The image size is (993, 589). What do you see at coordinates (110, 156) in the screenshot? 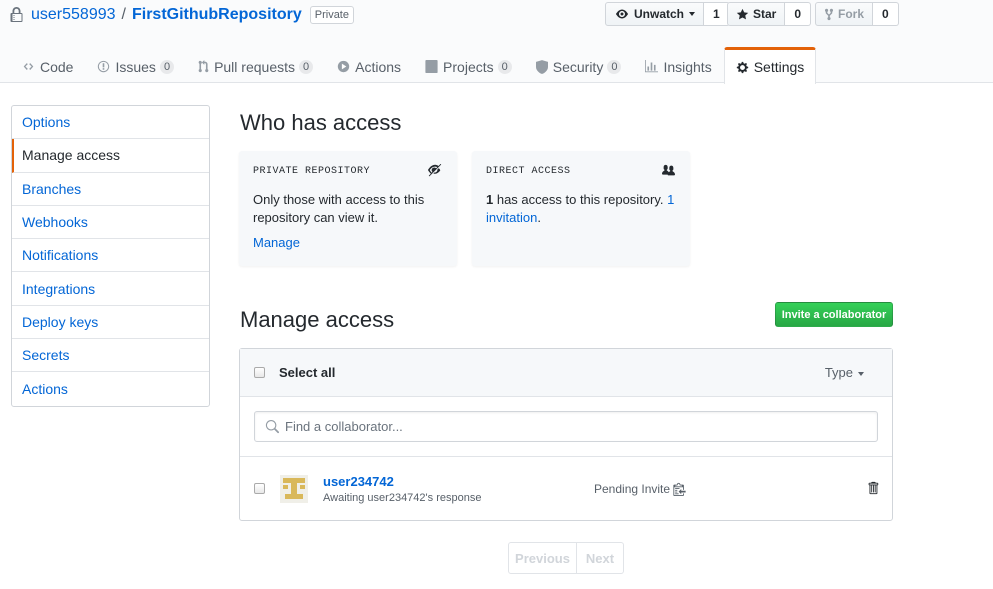
I see `sidebar-item-manage-access: Manage access` at bounding box center [110, 156].